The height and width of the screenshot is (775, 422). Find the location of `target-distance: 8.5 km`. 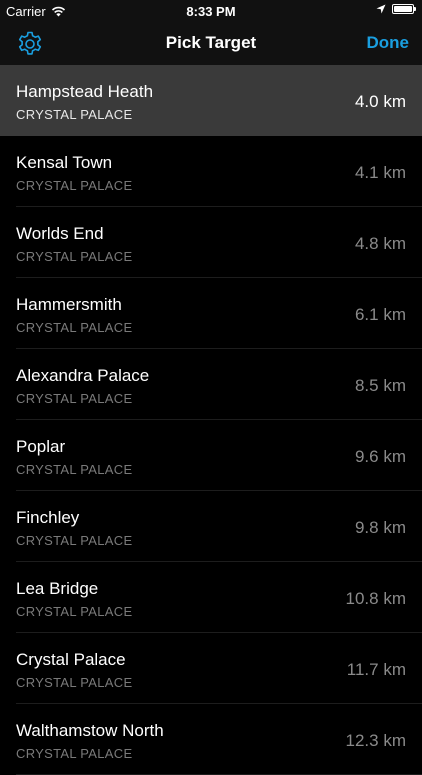

target-distance: 8.5 km is located at coordinates (380, 385).